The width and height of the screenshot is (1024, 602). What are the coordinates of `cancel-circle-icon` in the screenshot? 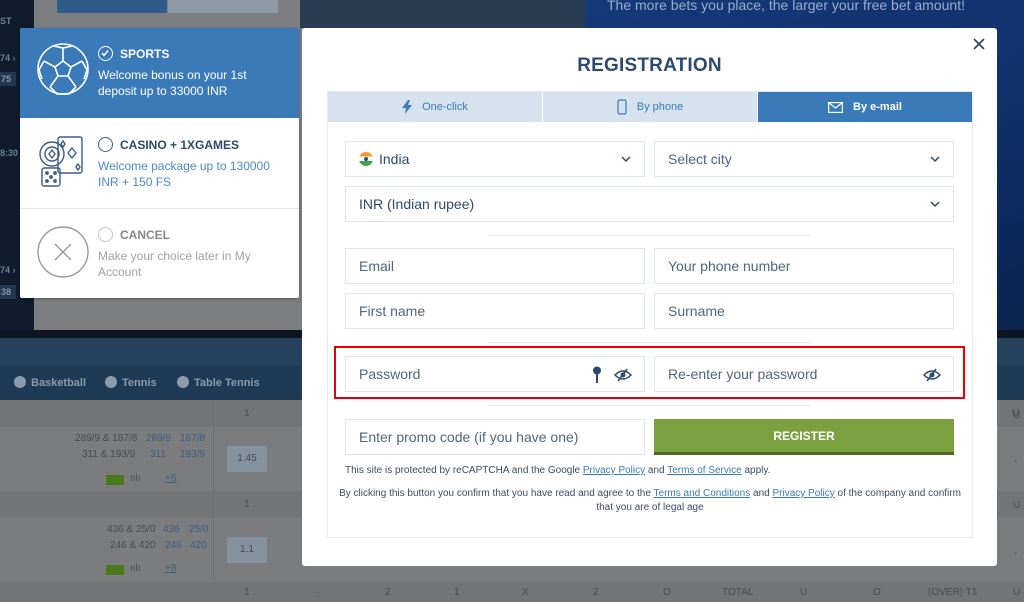 It's located at (63, 252).